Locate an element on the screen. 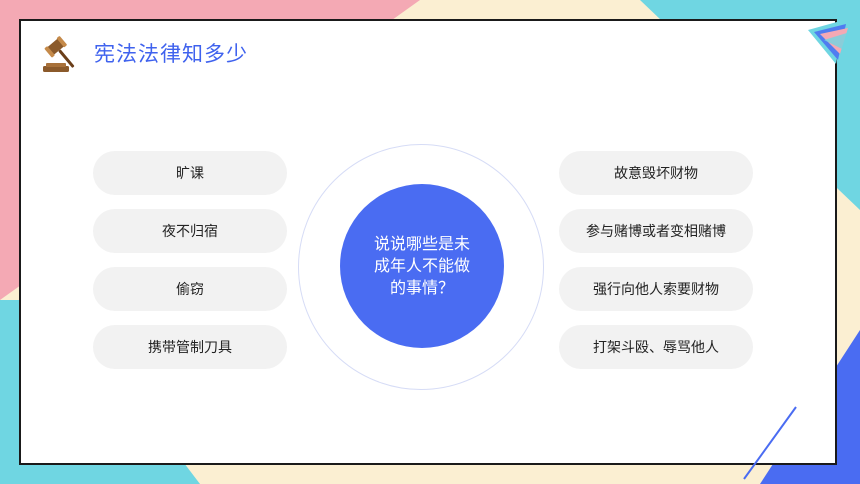 The width and height of the screenshot is (860, 484). page-title: 宪法法律知多少 is located at coordinates (171, 54).